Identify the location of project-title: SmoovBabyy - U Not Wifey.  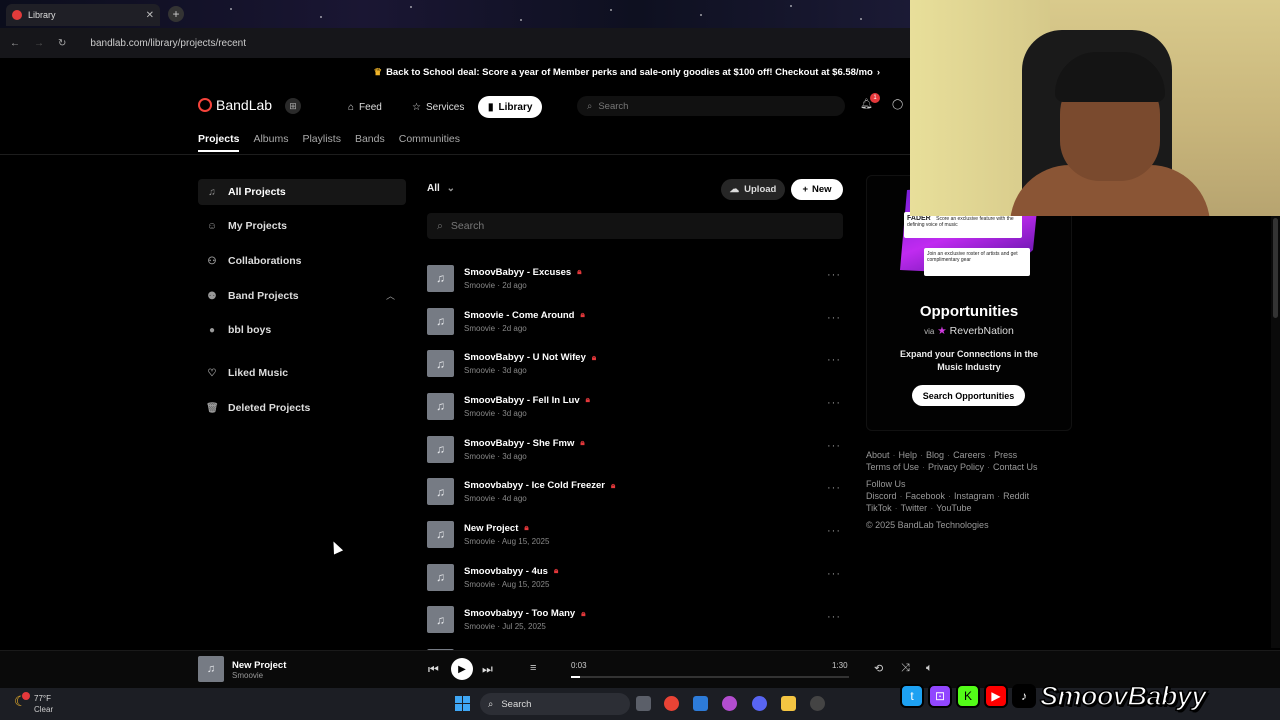
(525, 357).